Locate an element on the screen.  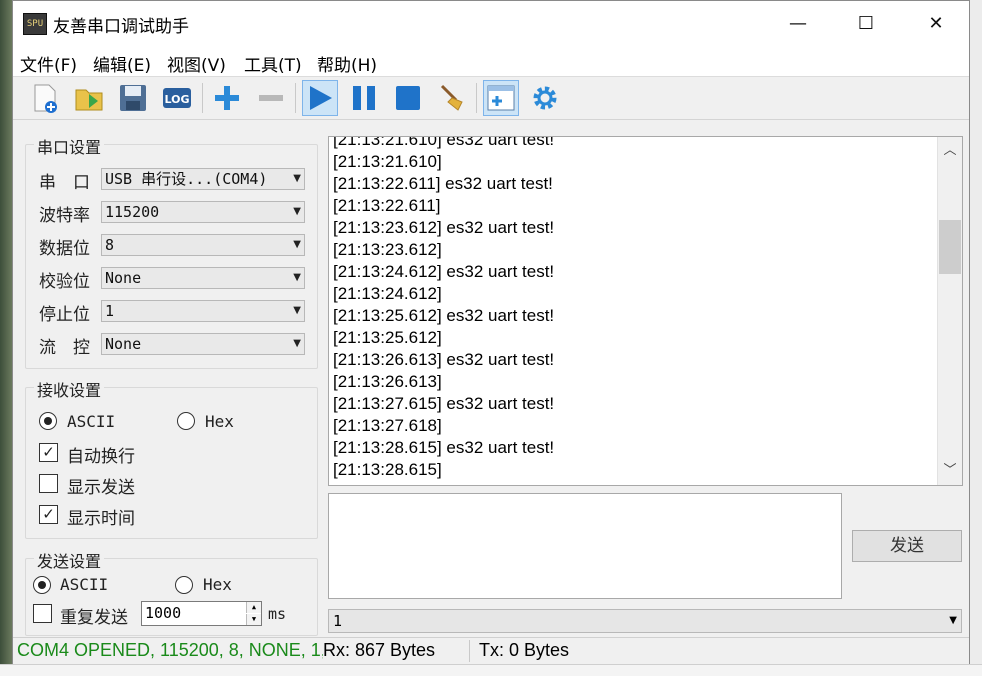
add-icon is located at coordinates (227, 98).